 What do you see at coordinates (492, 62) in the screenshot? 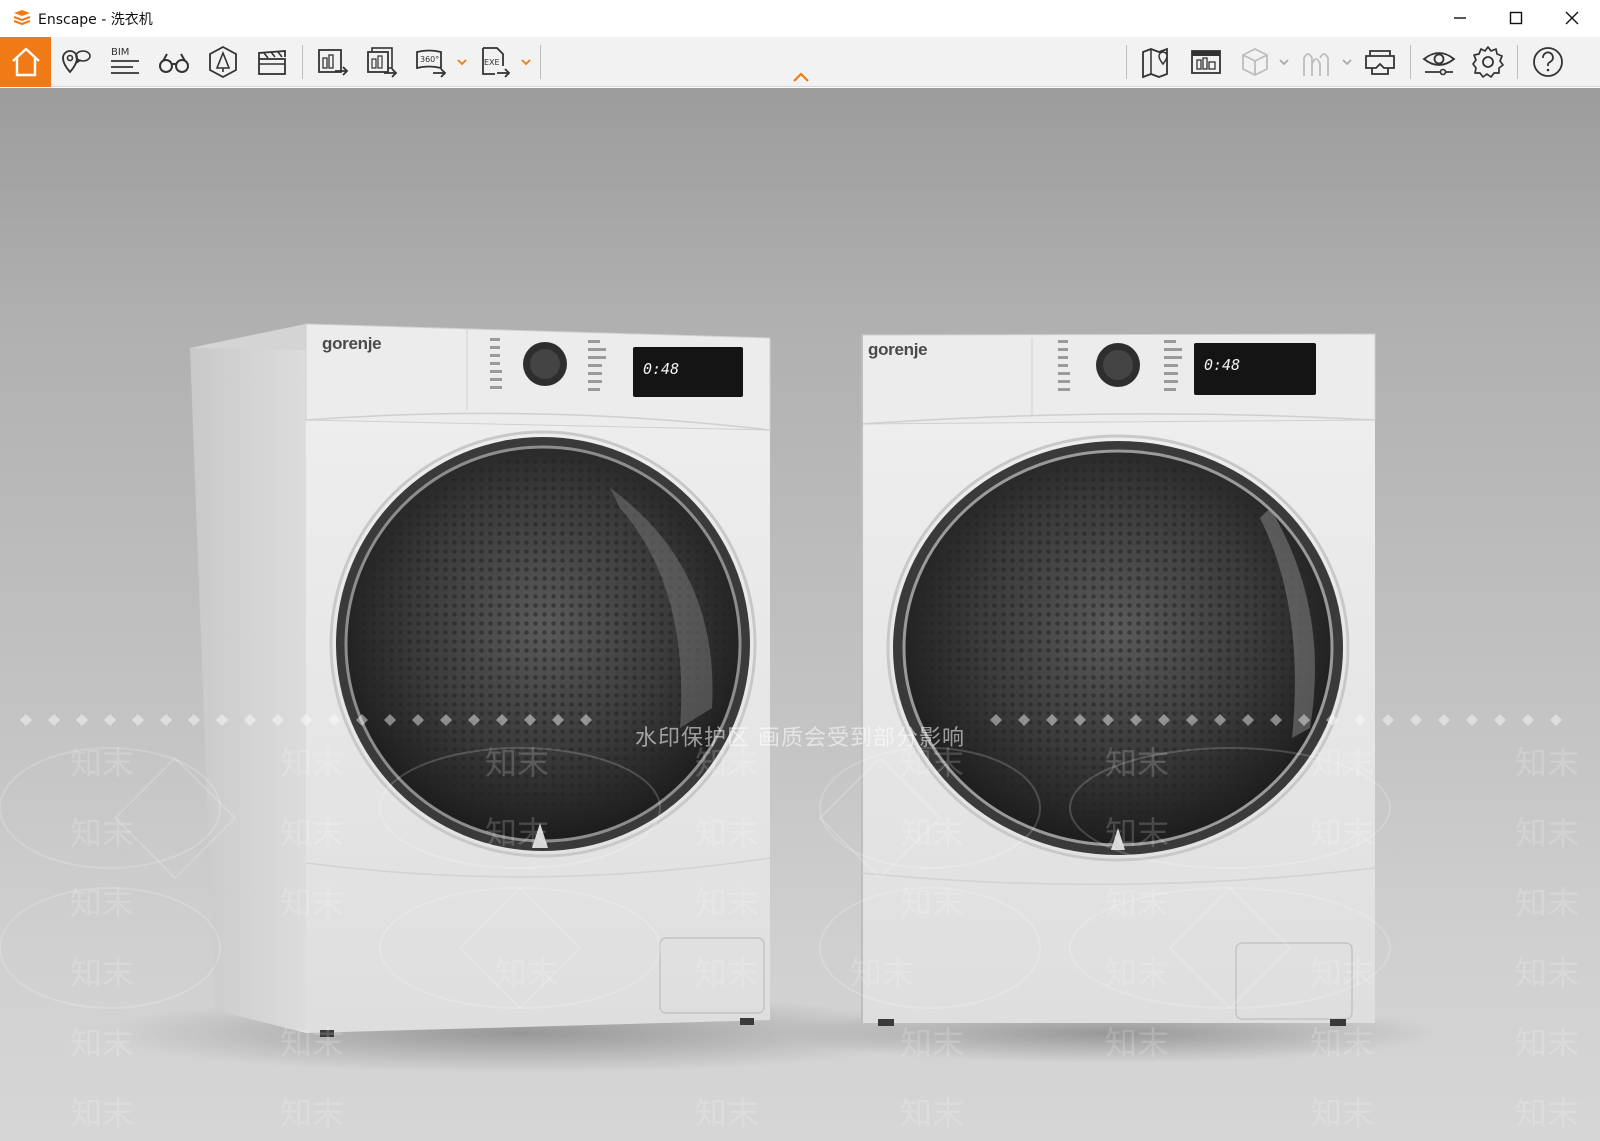
I see `exe-label: EXE` at bounding box center [492, 62].